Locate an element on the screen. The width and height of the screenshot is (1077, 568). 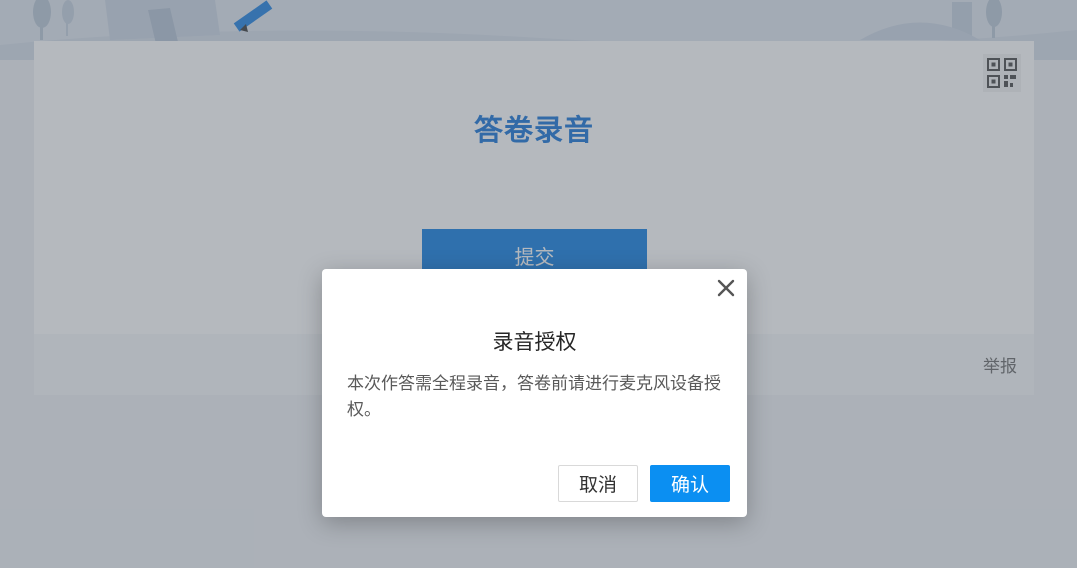
dialog-message: 本次作答需全程录音，答卷前请进行麦克风设备授权。 is located at coordinates (534, 397).